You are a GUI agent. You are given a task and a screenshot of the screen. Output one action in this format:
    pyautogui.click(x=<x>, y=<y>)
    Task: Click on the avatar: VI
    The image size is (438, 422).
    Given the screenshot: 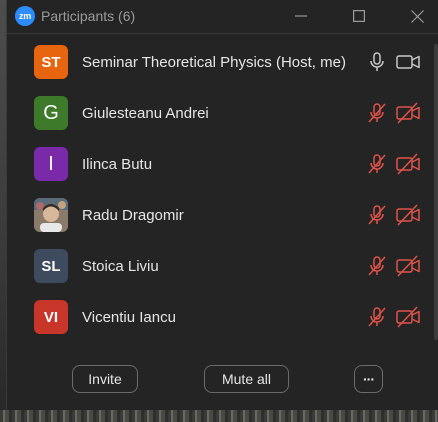 What is the action you would take?
    pyautogui.click(x=51, y=317)
    